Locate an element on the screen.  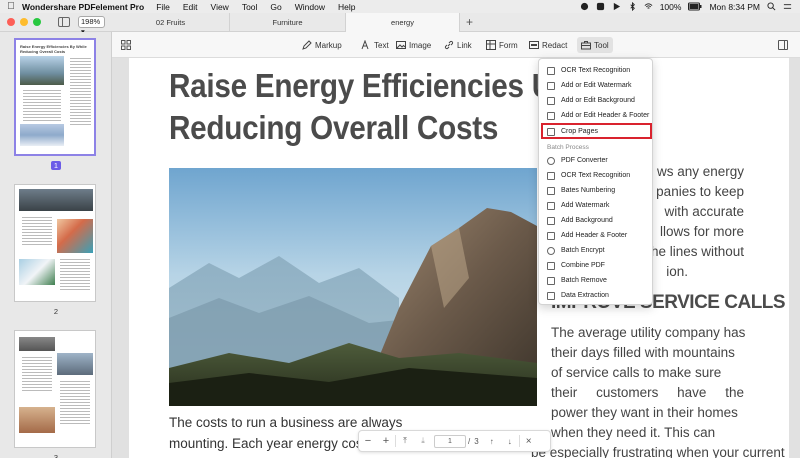
menu-item-add-header-footer: Add Header & Footer is located at coordinates (596, 235).